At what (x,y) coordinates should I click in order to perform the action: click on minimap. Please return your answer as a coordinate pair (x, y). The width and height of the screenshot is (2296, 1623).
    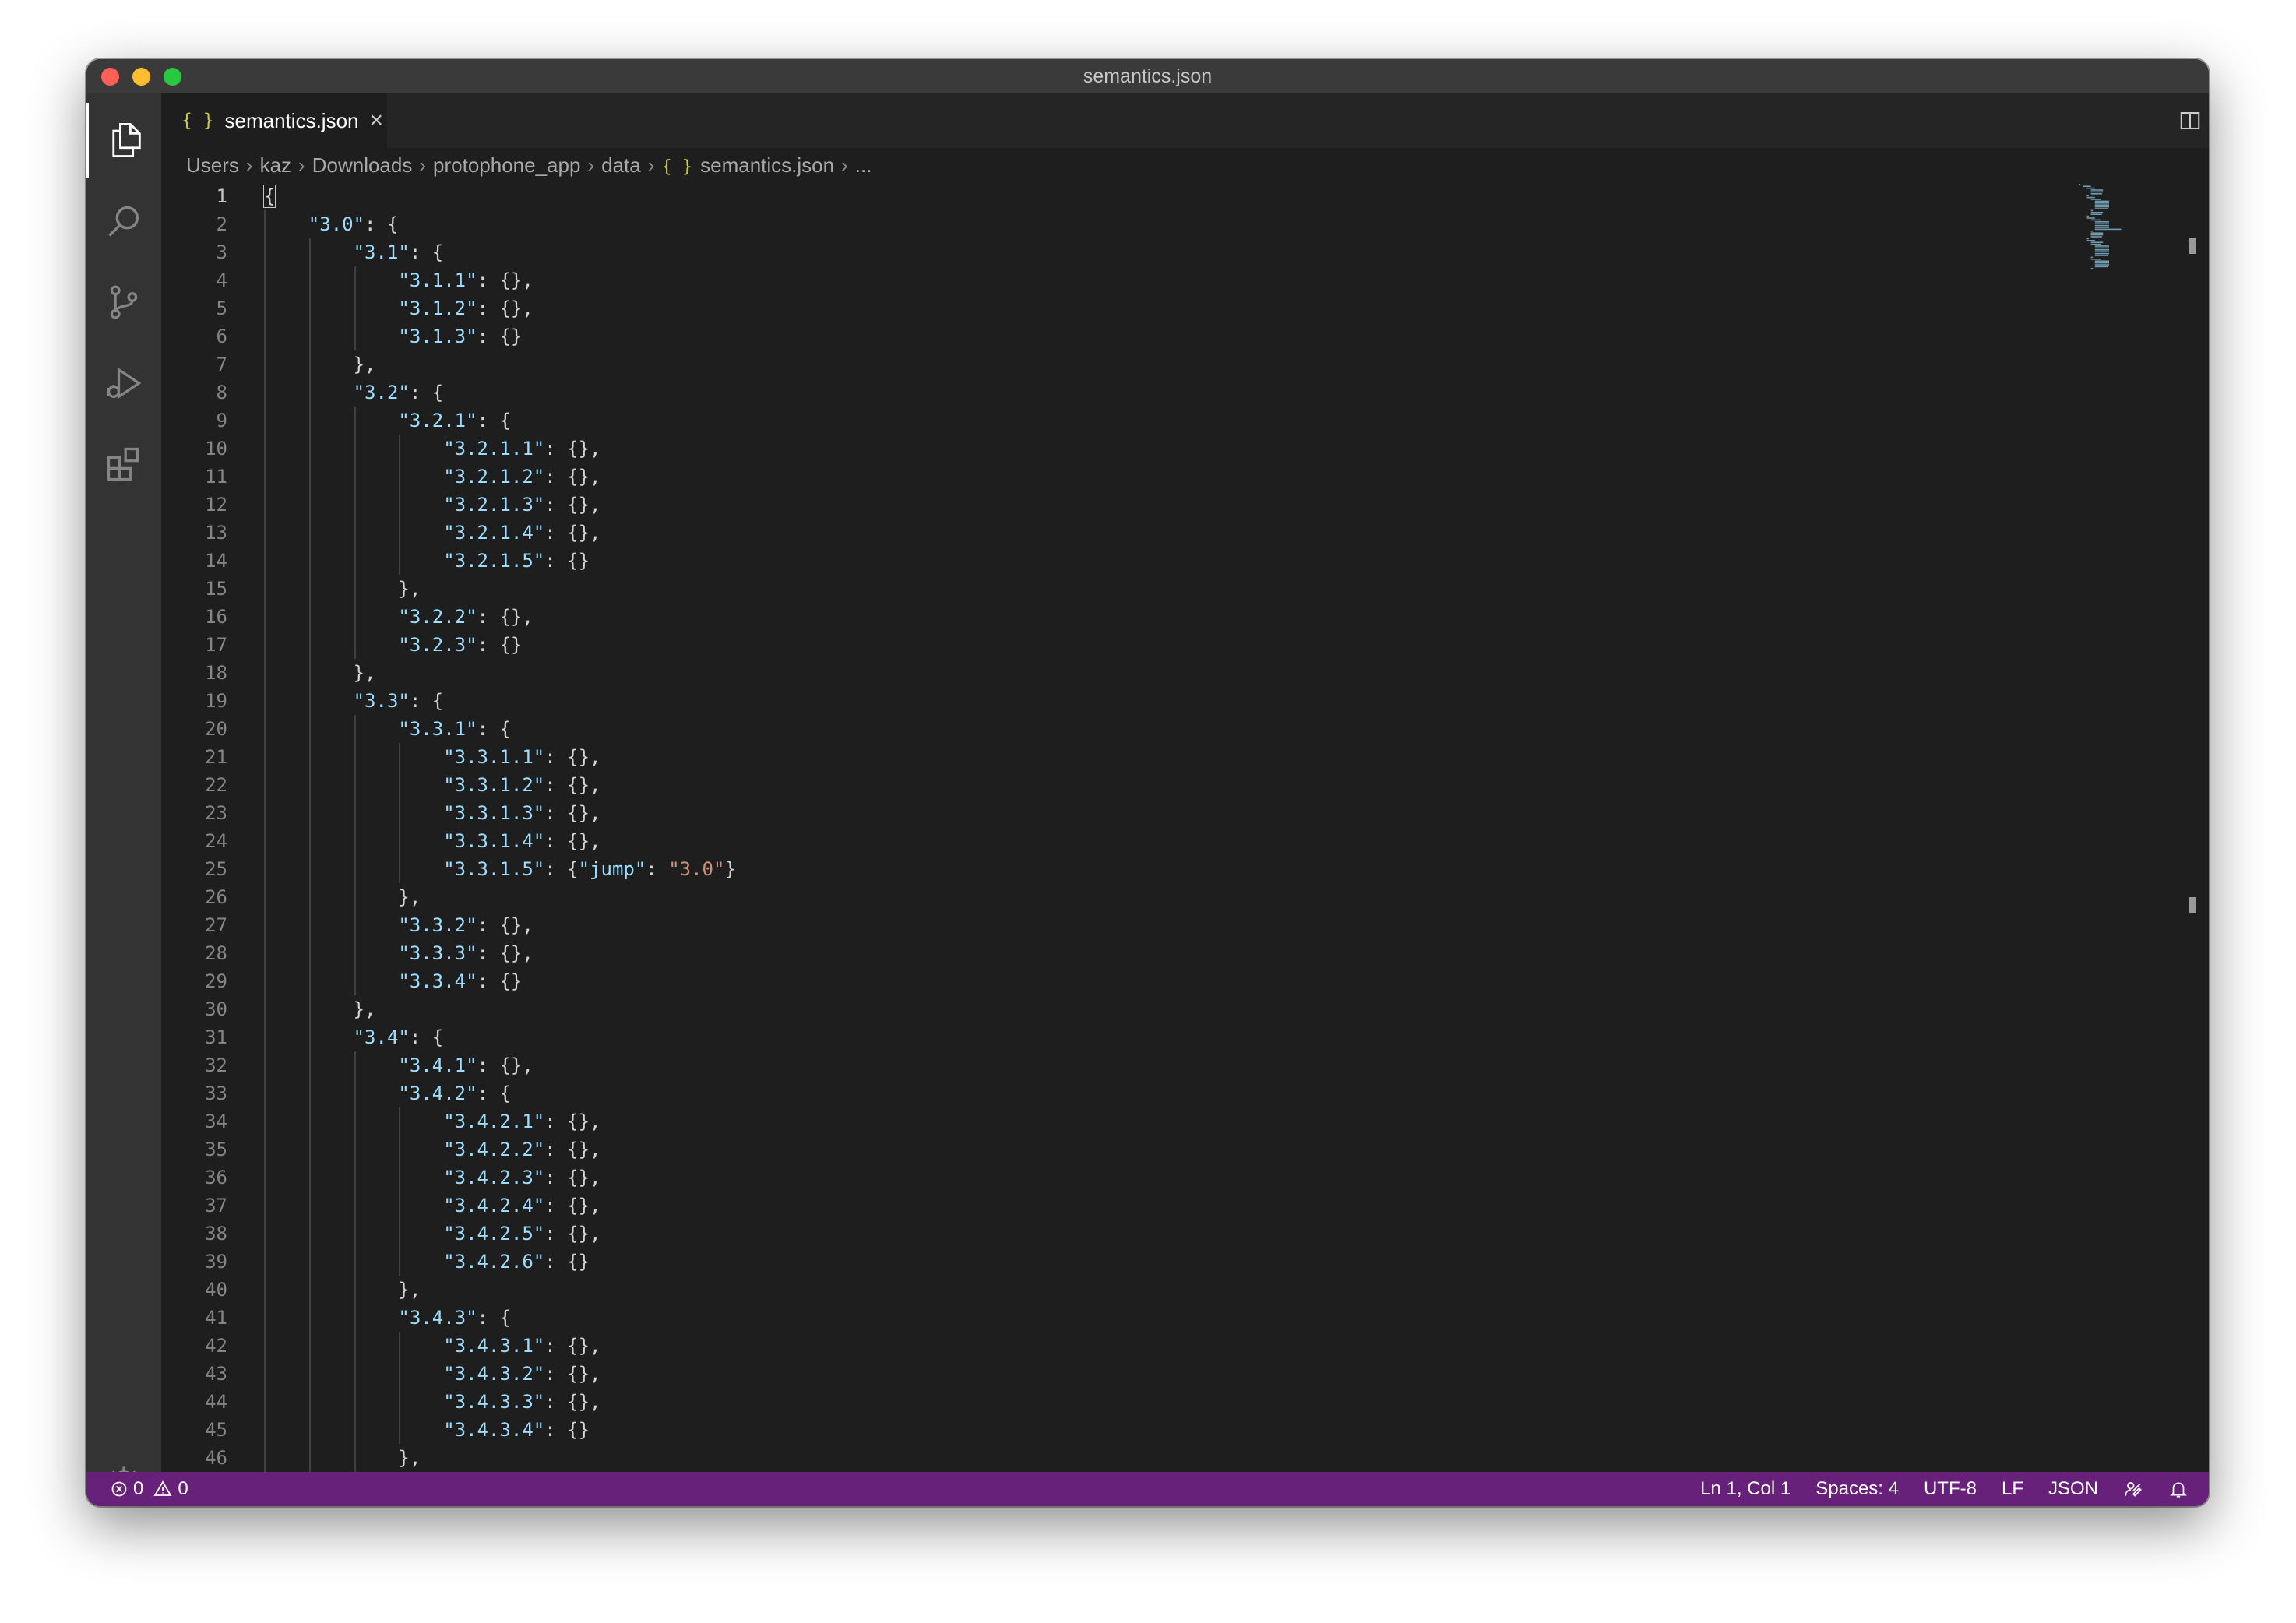
    Looking at the image, I should click on (2121, 271).